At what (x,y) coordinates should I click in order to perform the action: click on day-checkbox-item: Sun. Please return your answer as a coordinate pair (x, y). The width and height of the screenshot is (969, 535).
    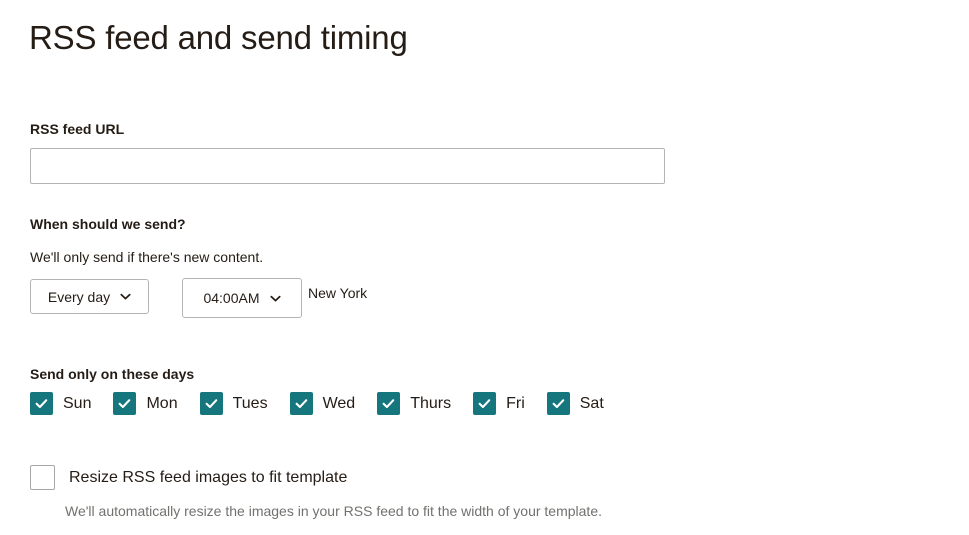
    Looking at the image, I should click on (60, 403).